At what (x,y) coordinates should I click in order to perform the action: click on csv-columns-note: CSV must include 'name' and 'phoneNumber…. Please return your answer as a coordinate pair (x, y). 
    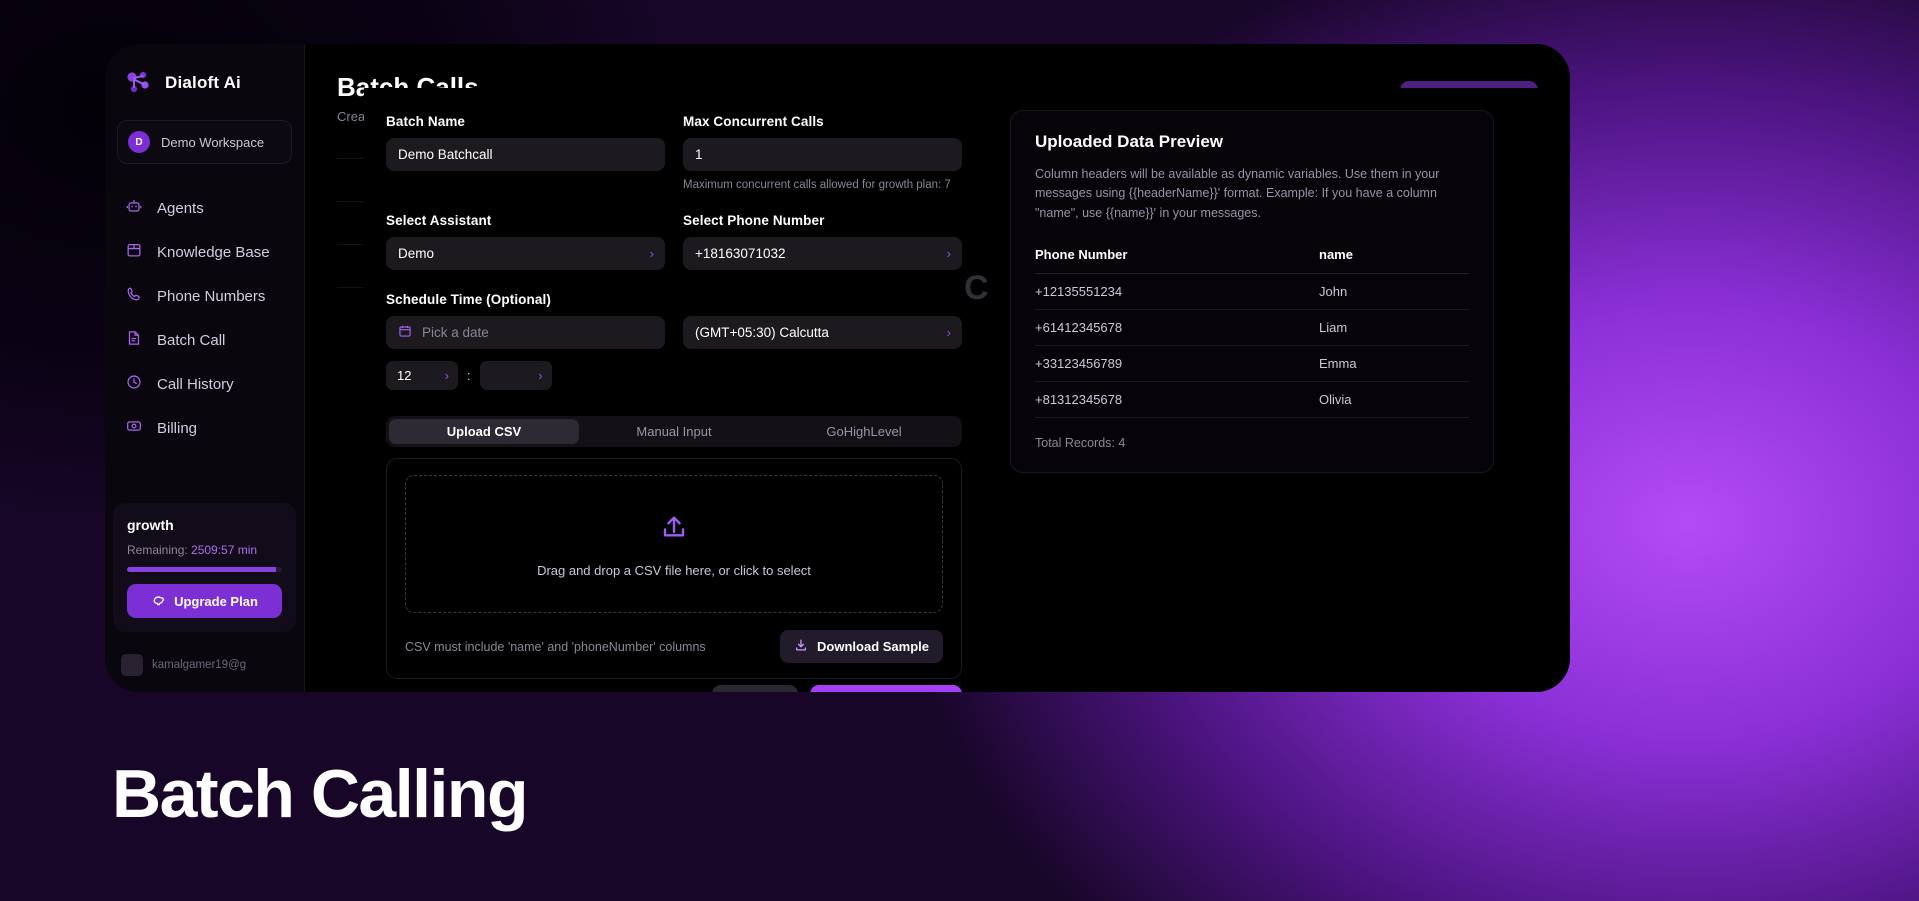
    Looking at the image, I should click on (555, 646).